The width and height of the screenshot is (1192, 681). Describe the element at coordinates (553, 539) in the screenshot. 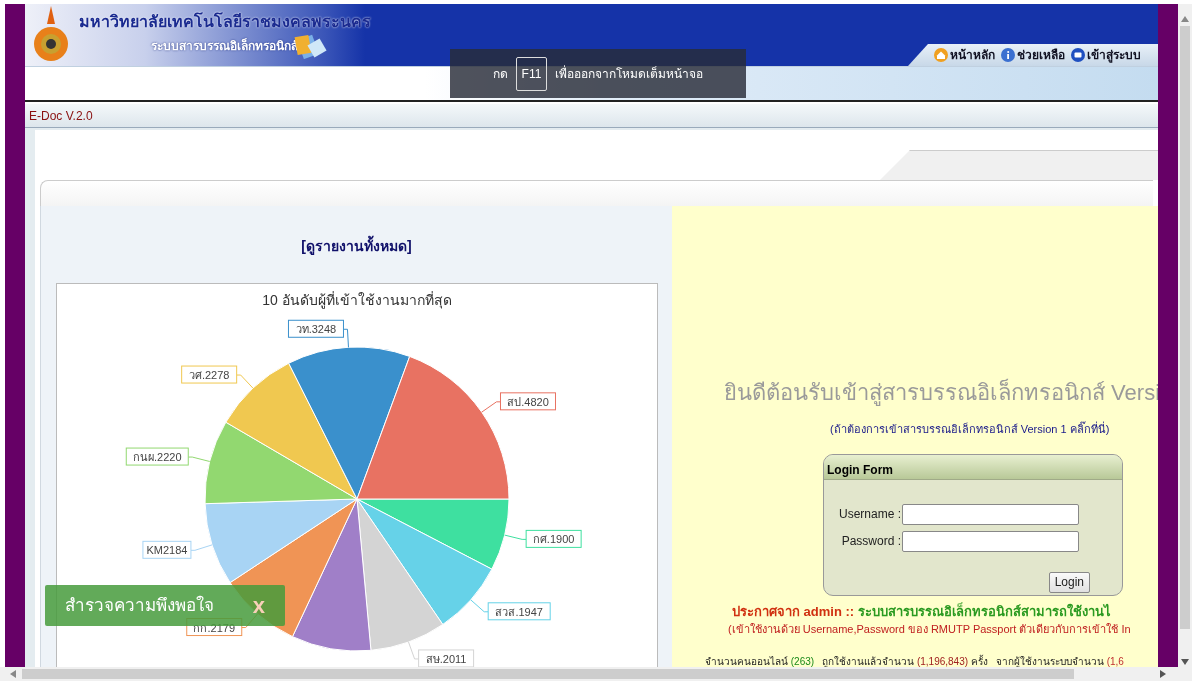

I see `slice-label: กศ.1900` at that location.